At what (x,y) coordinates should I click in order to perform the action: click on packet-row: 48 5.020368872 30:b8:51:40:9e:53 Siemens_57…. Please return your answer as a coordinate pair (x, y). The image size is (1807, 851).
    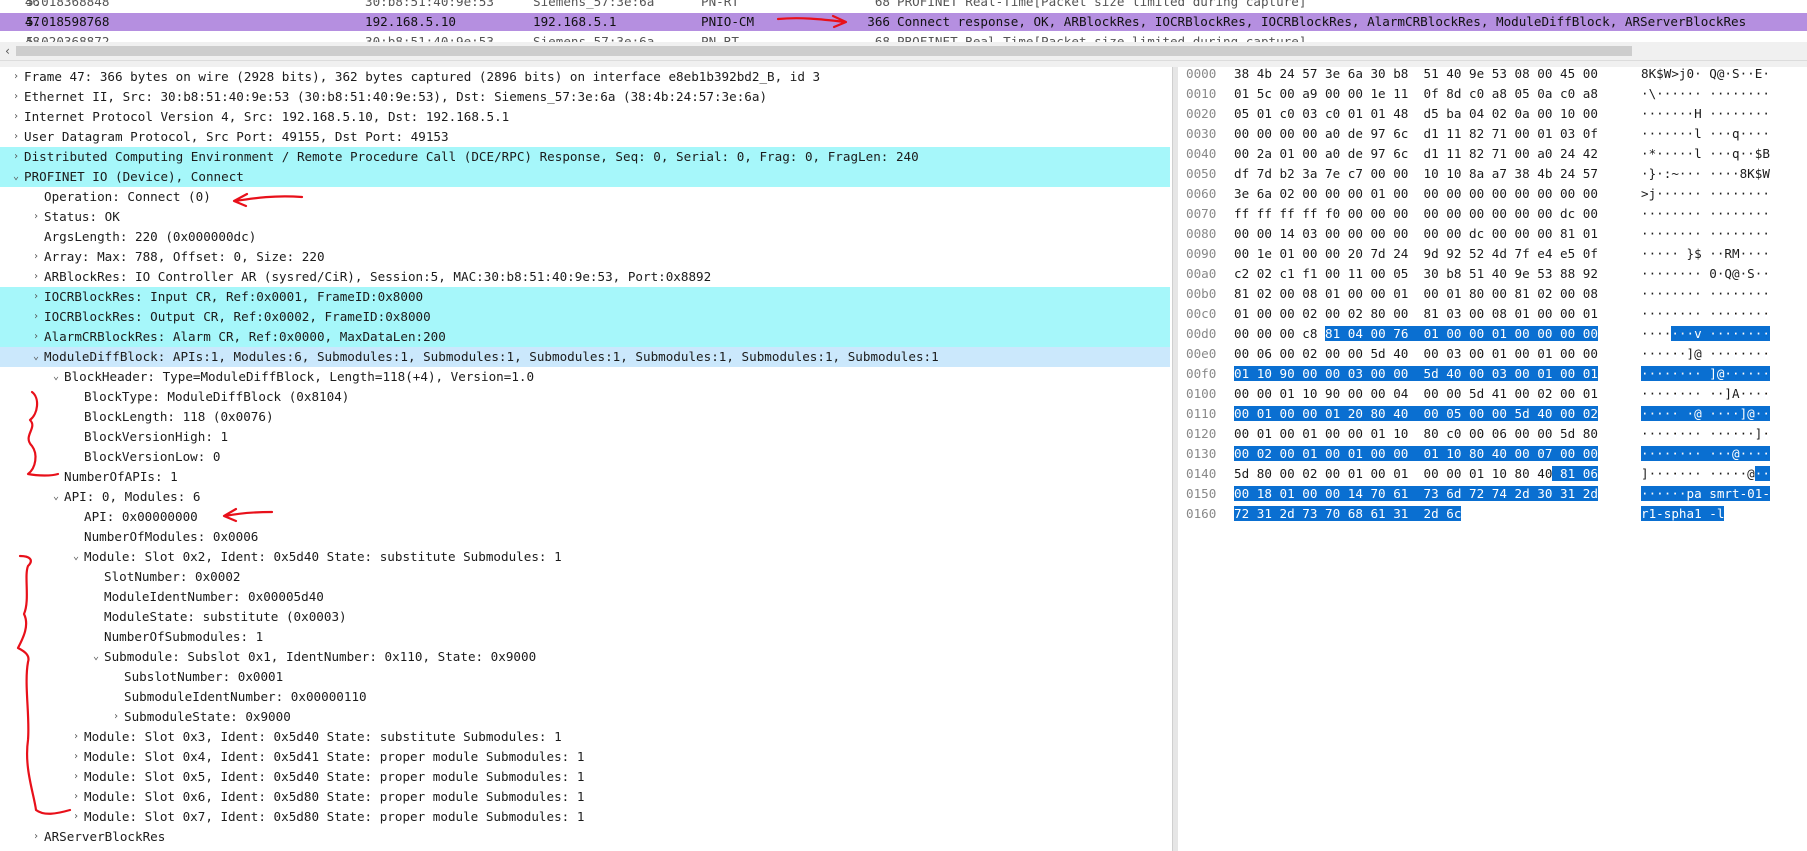
    Looking at the image, I should click on (903, 37).